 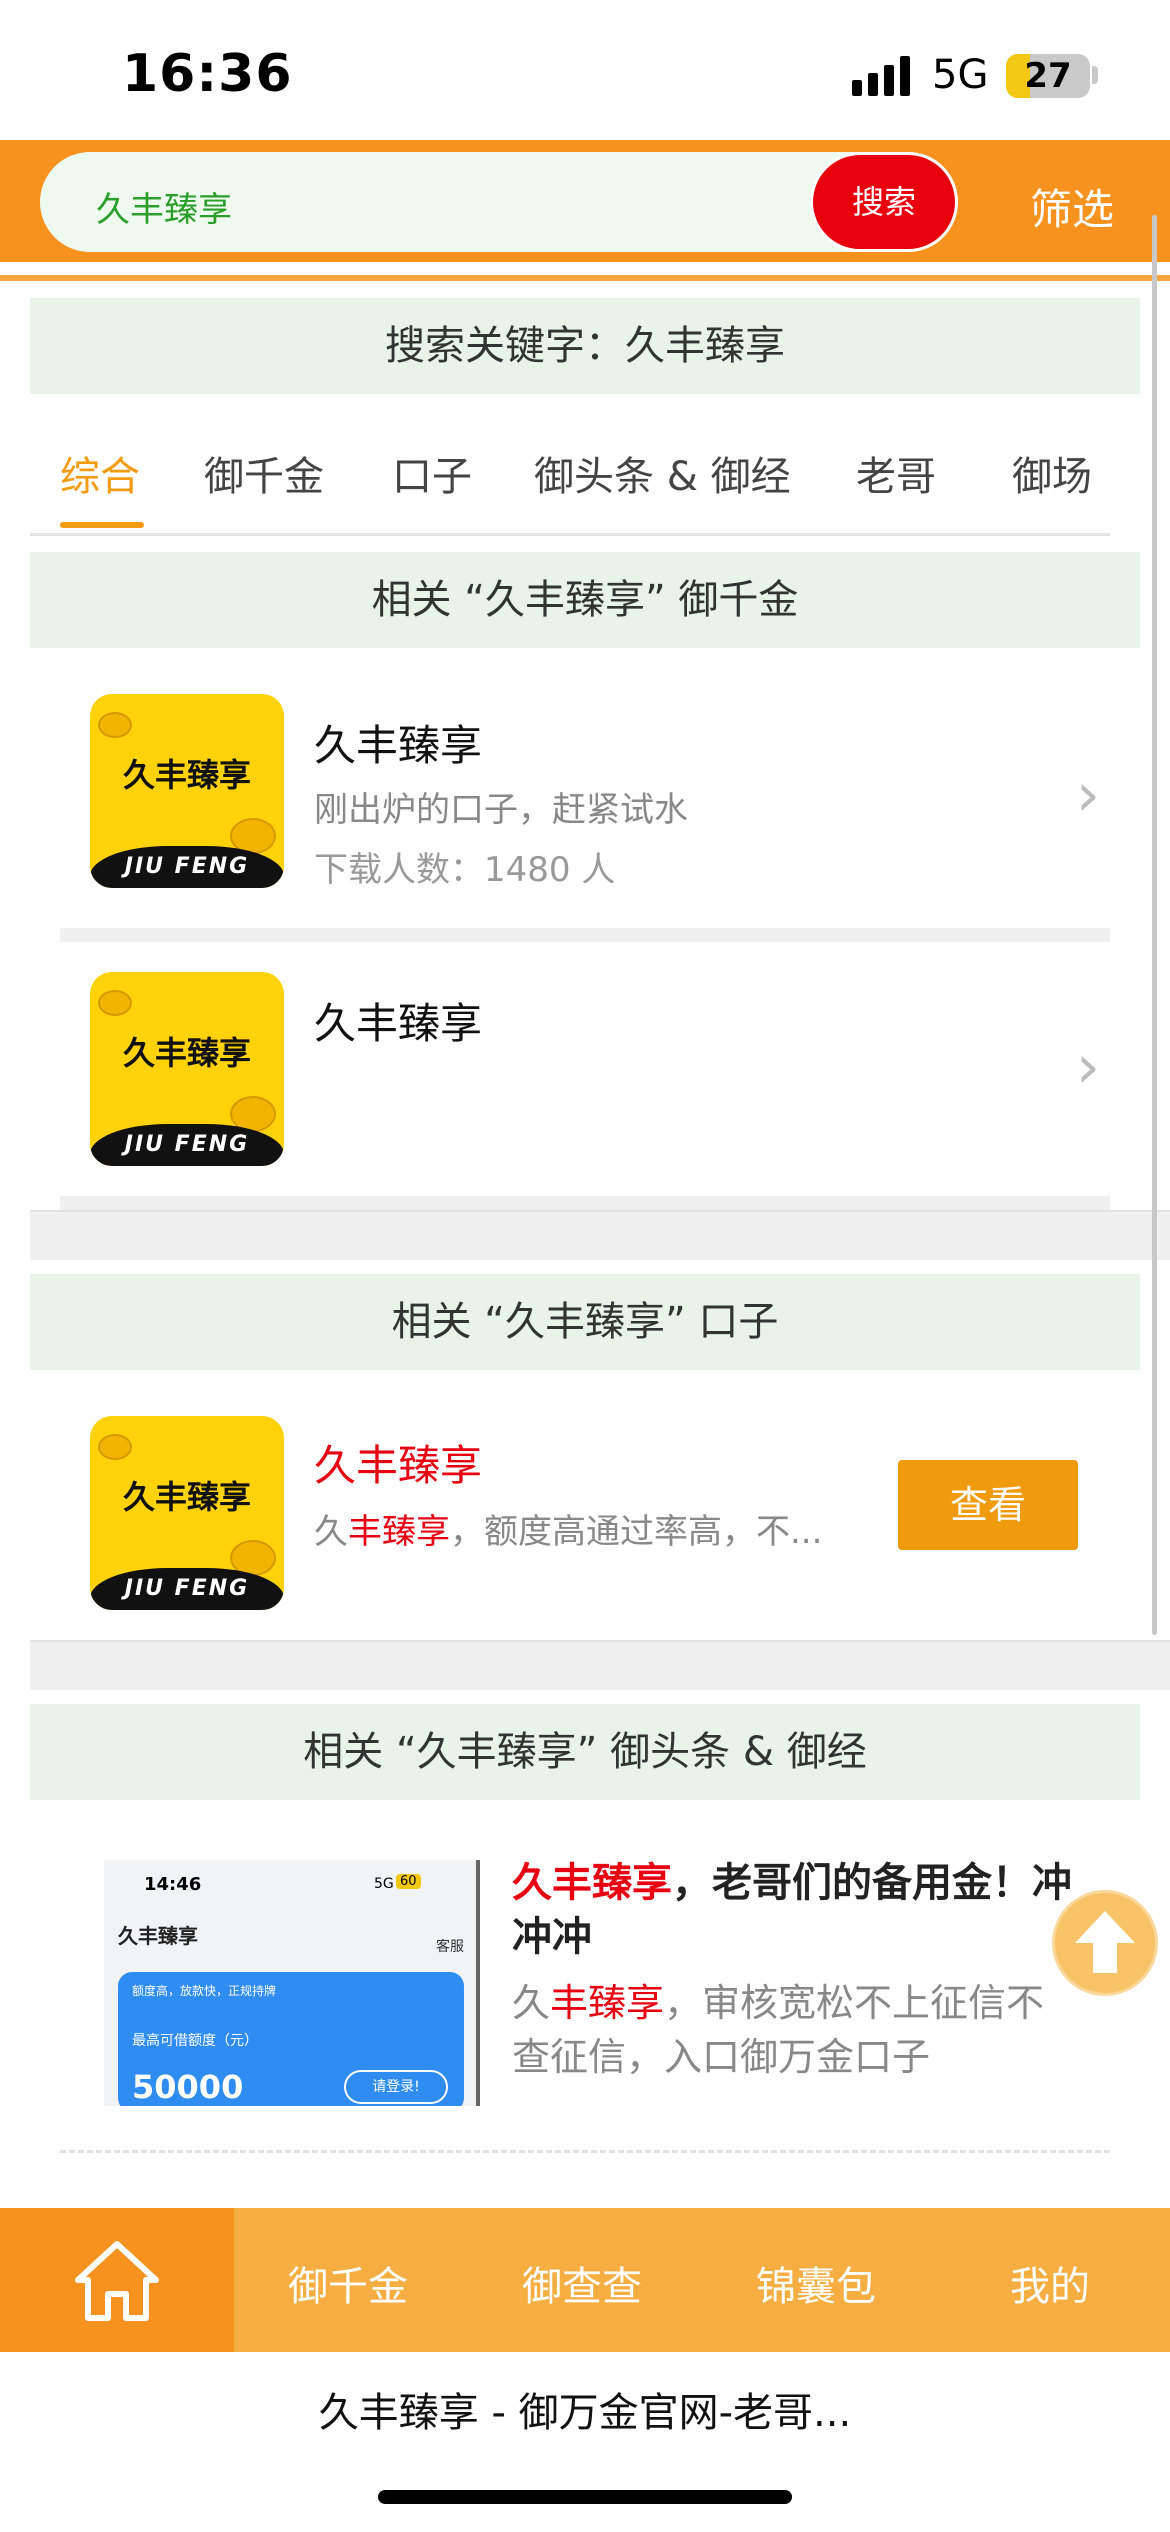 I want to click on item-desc: 刚出炉的口子，赶紧试水, so click(x=501, y=810).